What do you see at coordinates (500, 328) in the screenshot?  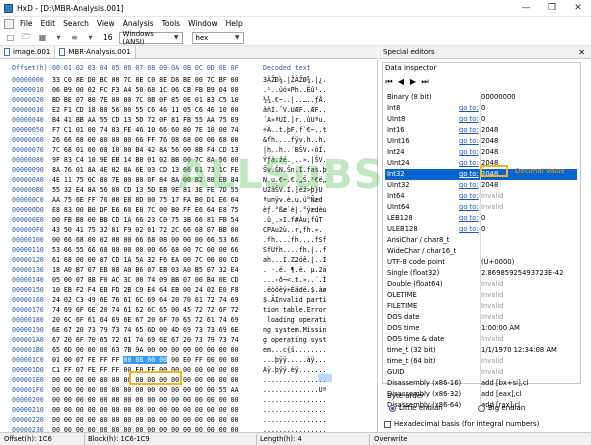 I see `inspector-value: 1:00:00 AM` at bounding box center [500, 328].